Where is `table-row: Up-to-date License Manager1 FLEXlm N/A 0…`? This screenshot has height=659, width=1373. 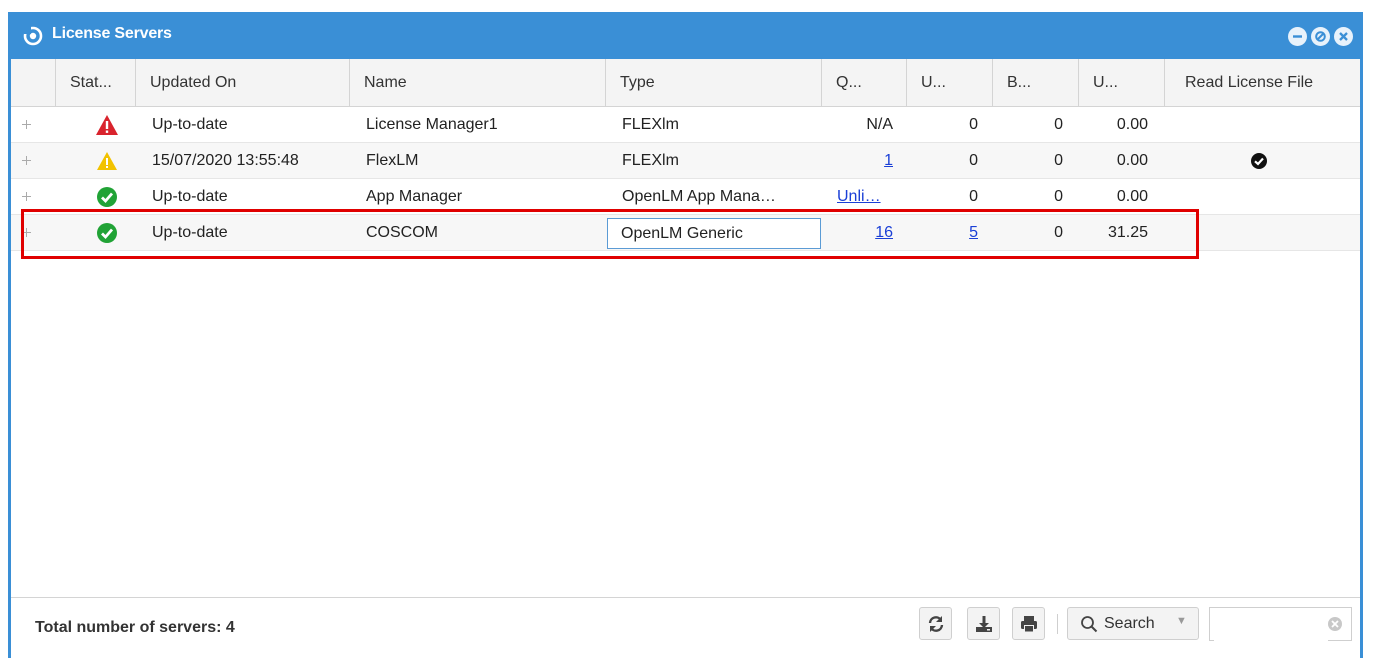 table-row: Up-to-date License Manager1 FLEXlm N/A 0… is located at coordinates (685, 125).